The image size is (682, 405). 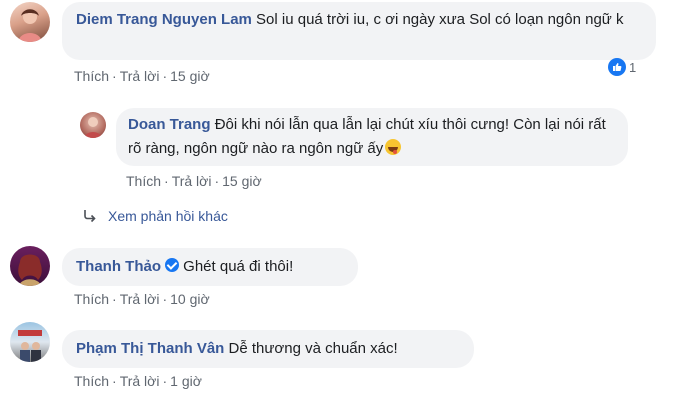 I want to click on comment-bubble: Thanh Thảo Ghét quá đi thôi!, so click(x=210, y=267).